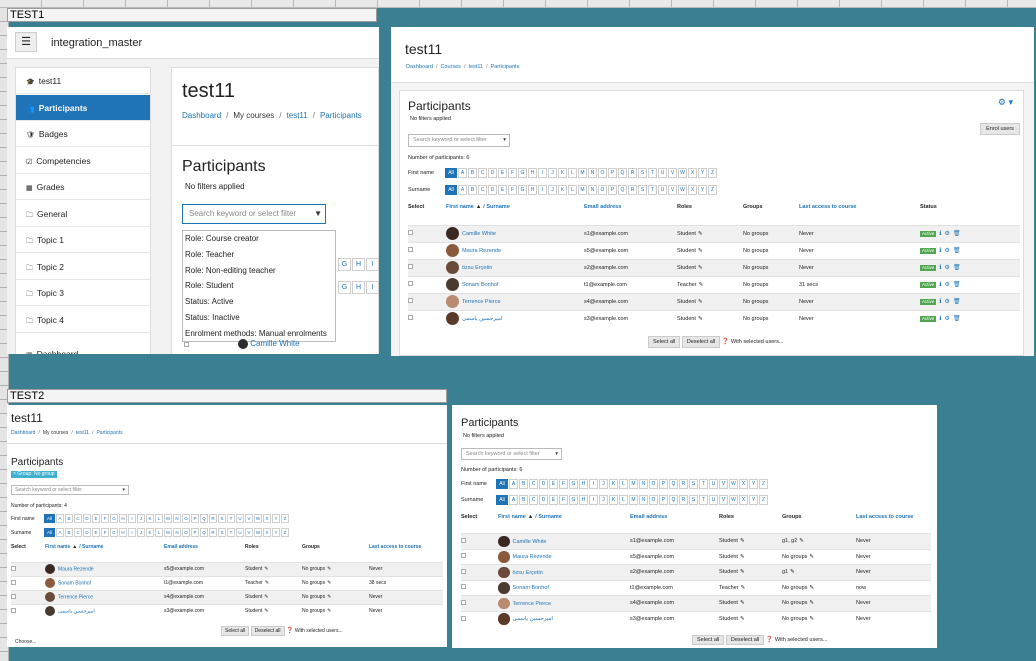 The height and width of the screenshot is (661, 1036). Describe the element at coordinates (552, 190) in the screenshot. I see `alphabet-letter: J` at that location.